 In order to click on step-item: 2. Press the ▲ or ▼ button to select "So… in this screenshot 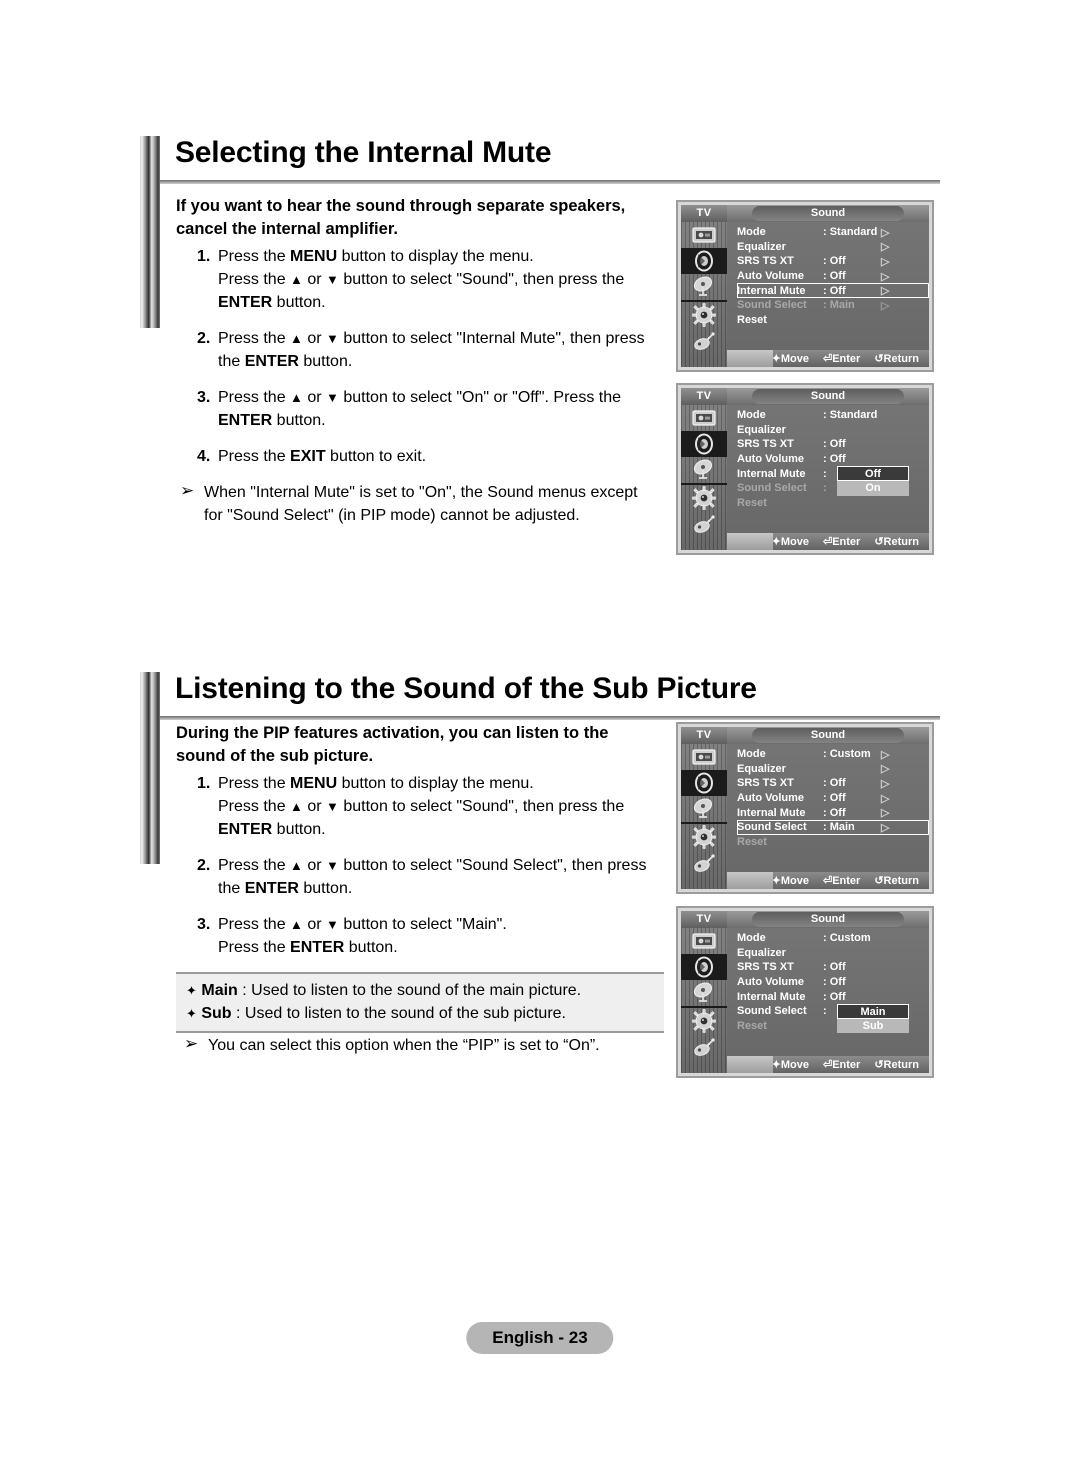, I will do `click(426, 877)`.